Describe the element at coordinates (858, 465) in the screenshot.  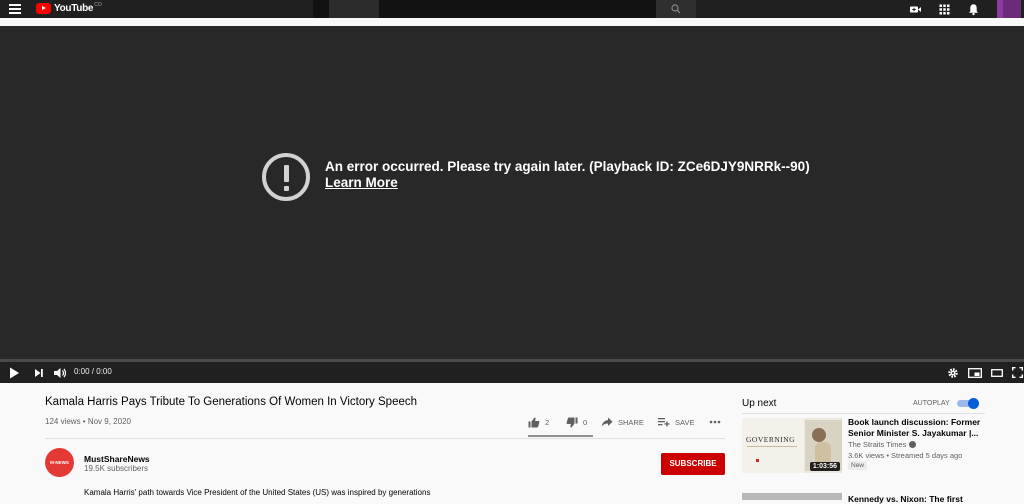
I see `new-badge: New` at that location.